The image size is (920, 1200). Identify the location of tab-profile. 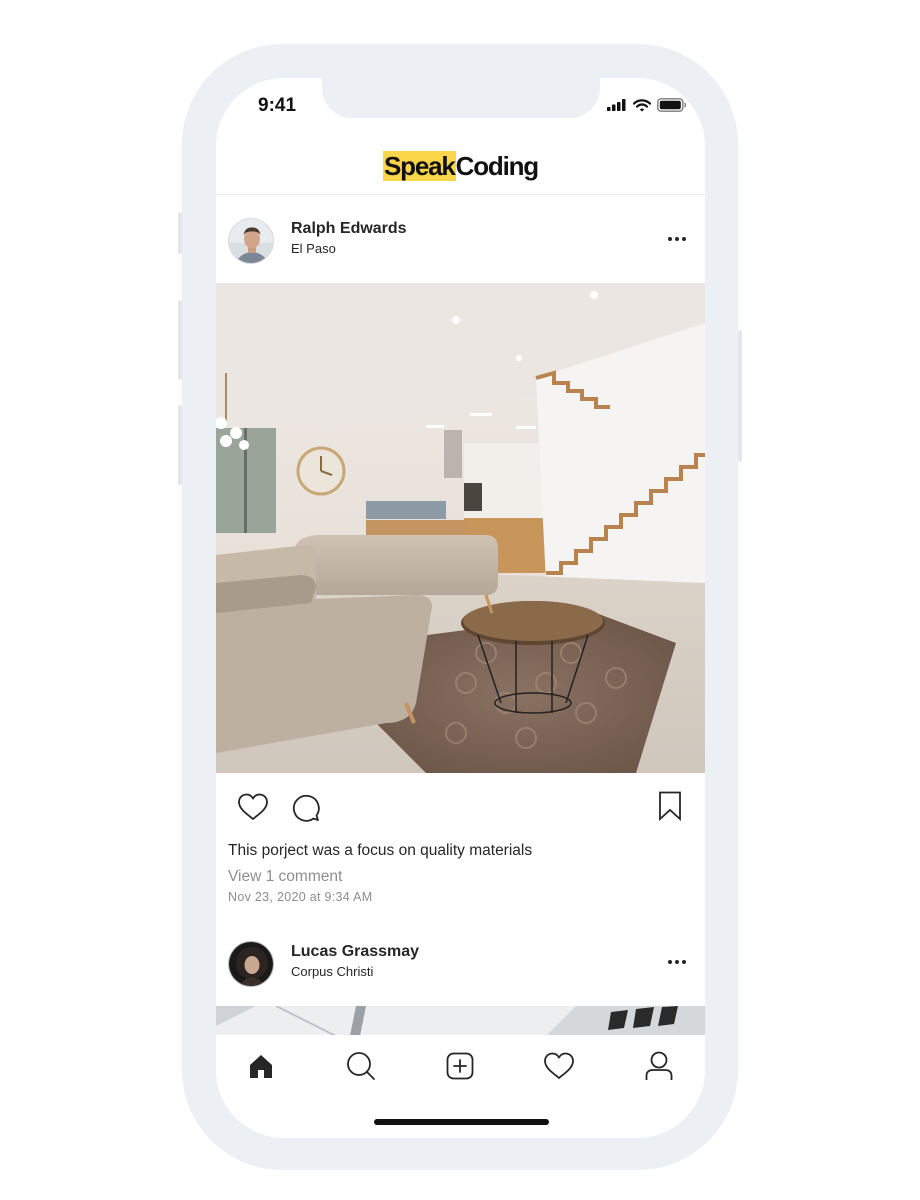
(659, 1066).